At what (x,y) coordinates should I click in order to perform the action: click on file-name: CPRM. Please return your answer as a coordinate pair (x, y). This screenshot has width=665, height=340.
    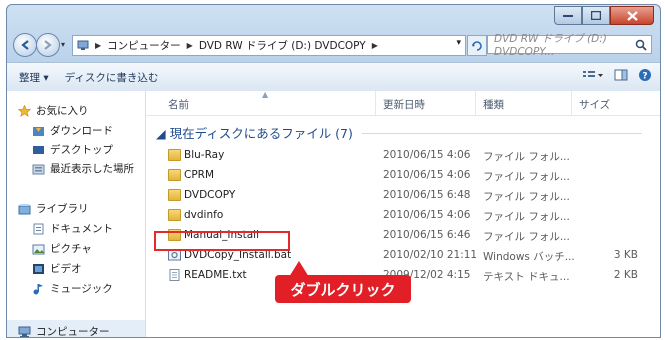
    Looking at the image, I should click on (199, 175).